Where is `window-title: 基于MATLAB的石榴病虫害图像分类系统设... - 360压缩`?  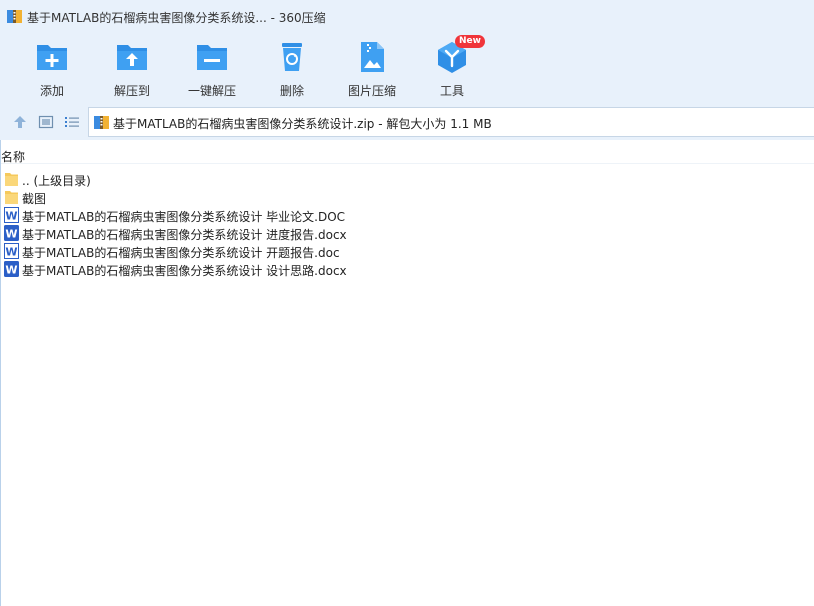
window-title: 基于MATLAB的石榴病虫害图像分类系统设... - 360压缩 is located at coordinates (176, 18).